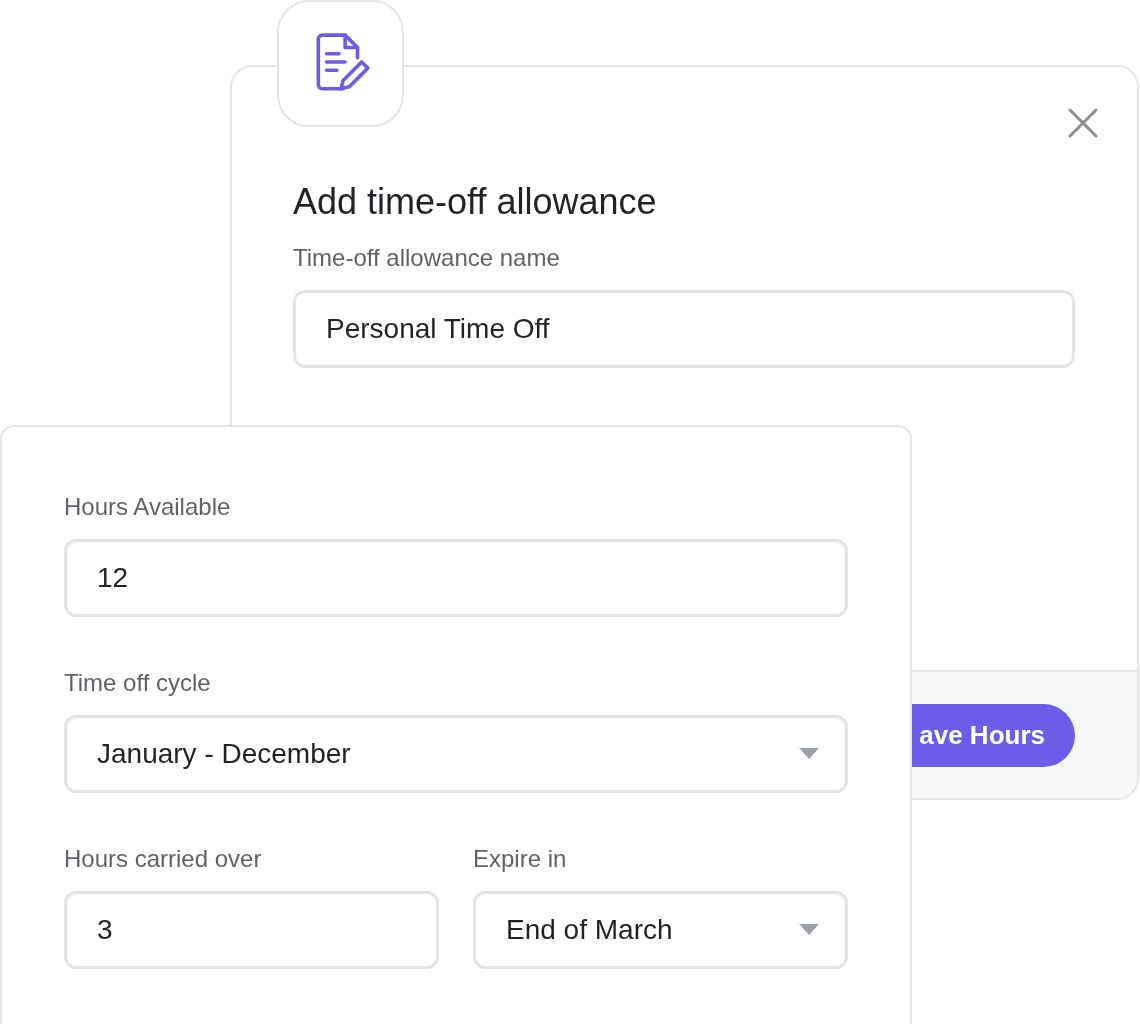 This screenshot has width=1140, height=1024. Describe the element at coordinates (660, 930) in the screenshot. I see `select-field: End of March` at that location.